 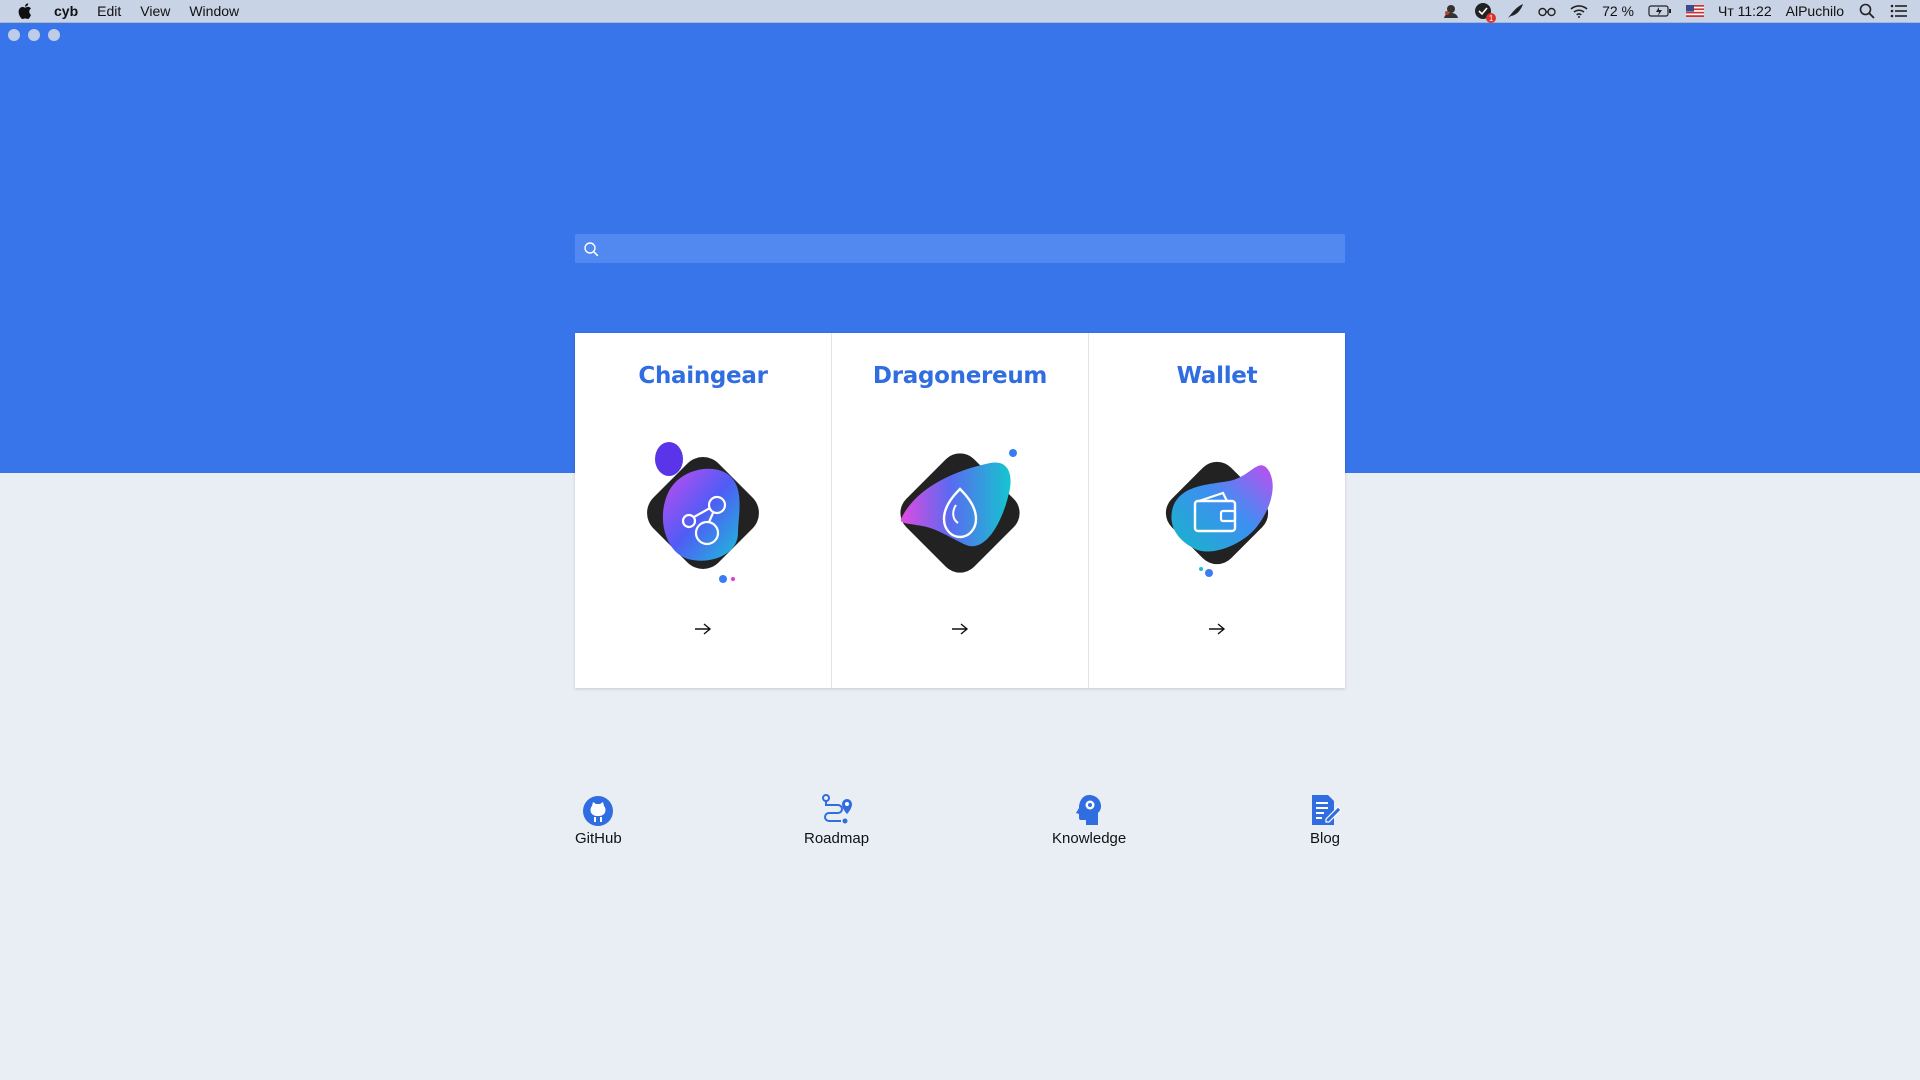 What do you see at coordinates (1451, 11) in the screenshot?
I see `status-app-icon` at bounding box center [1451, 11].